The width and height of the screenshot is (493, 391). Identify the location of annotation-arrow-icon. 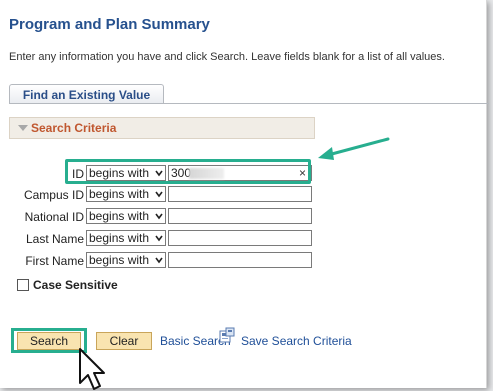
(354, 148).